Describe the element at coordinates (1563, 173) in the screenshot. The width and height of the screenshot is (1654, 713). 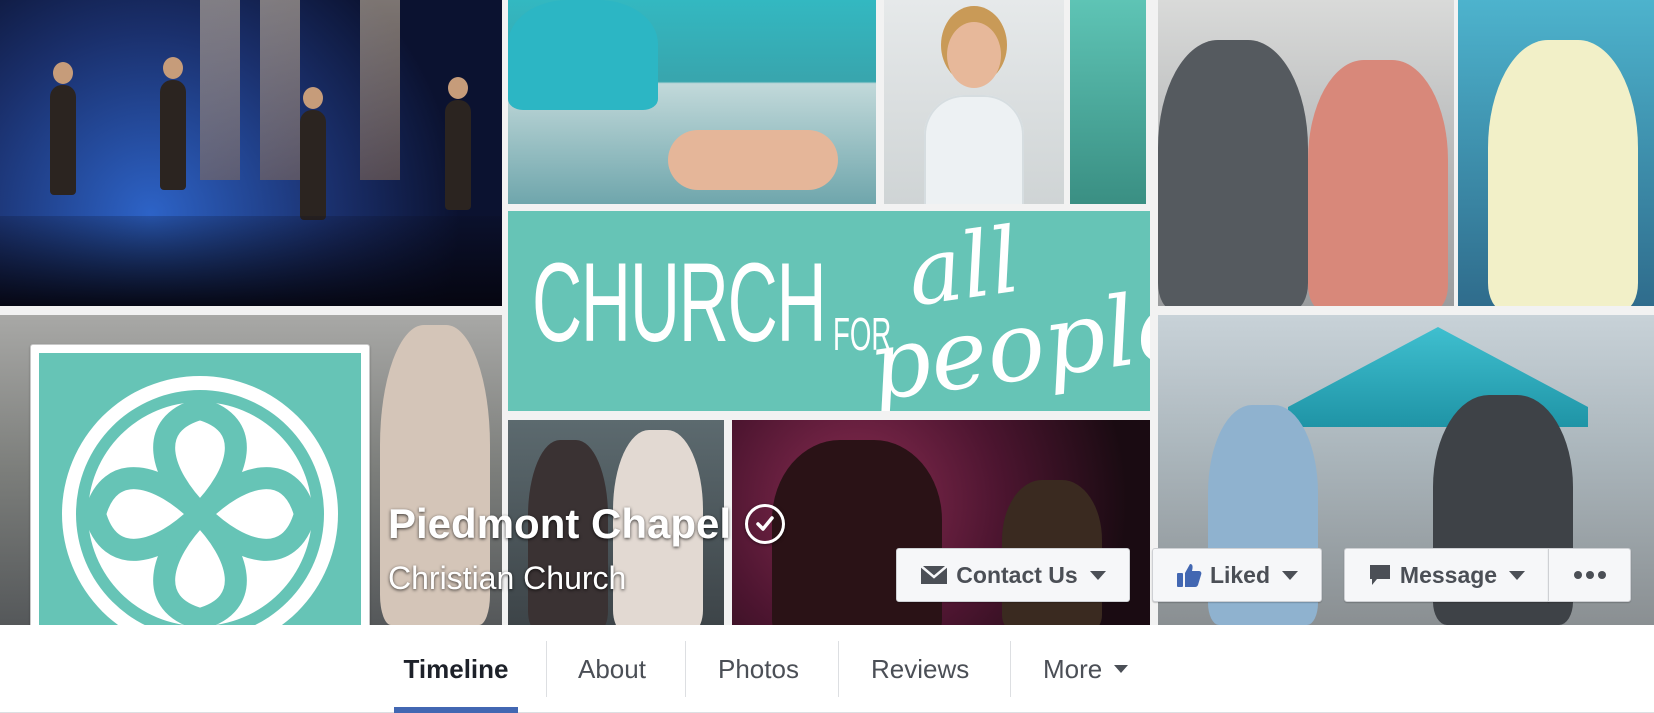
I see `preacher-figure` at that location.